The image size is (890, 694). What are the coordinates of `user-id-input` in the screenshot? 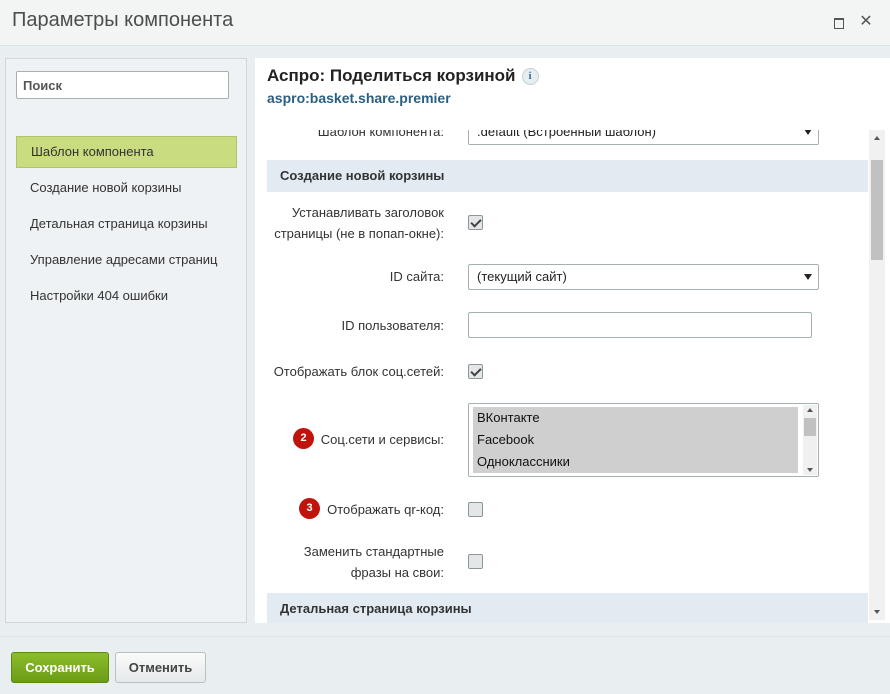 It's located at (640, 325).